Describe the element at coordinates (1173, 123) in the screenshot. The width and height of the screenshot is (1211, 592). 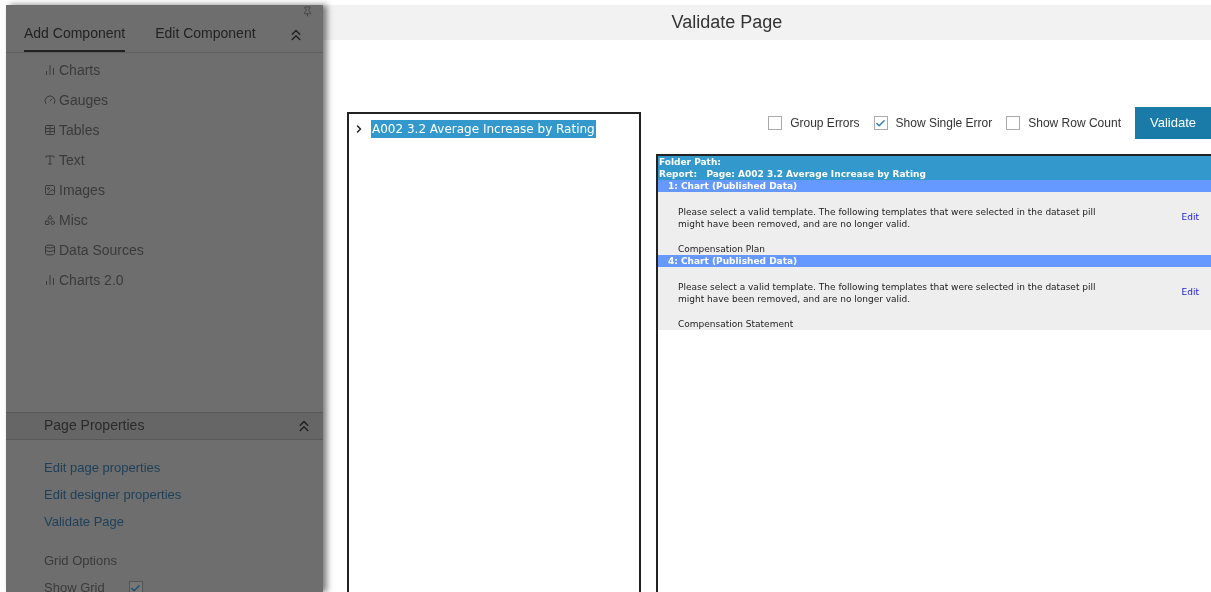
I see `validate-button: Validate` at that location.